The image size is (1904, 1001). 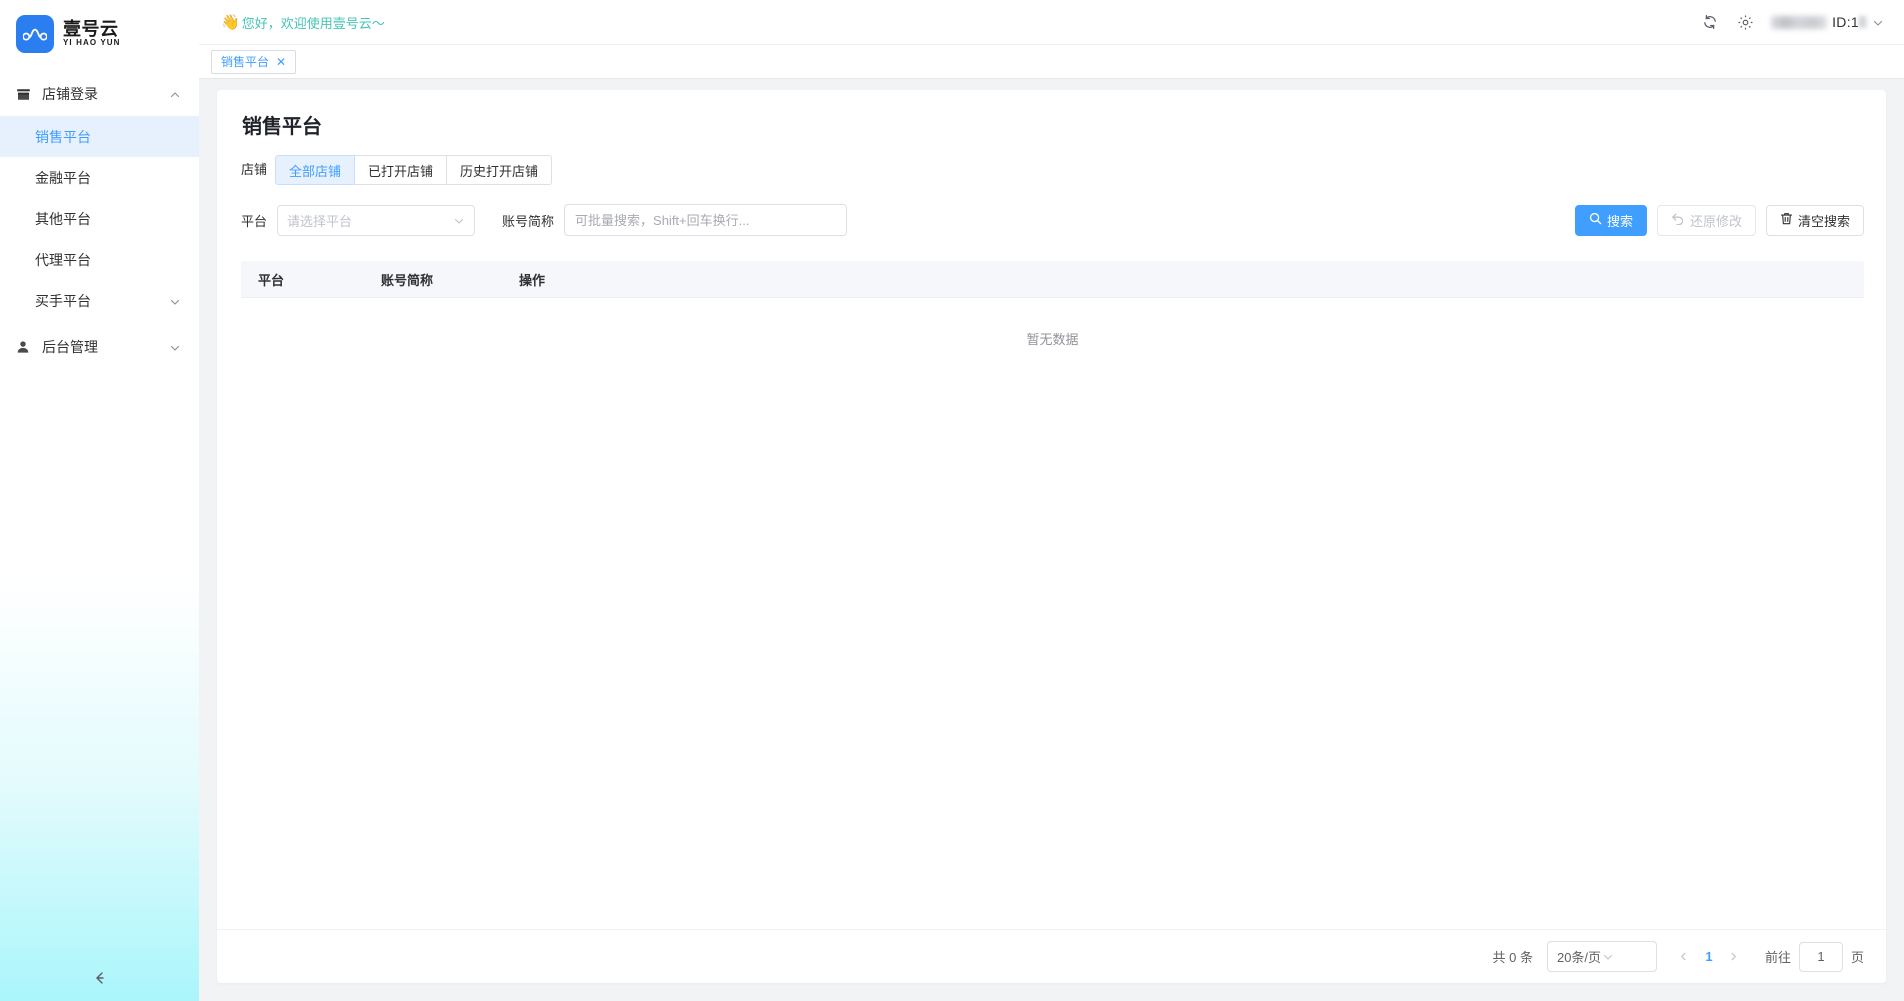 I want to click on brand-name-en: YI HAO YUN, so click(x=92, y=42).